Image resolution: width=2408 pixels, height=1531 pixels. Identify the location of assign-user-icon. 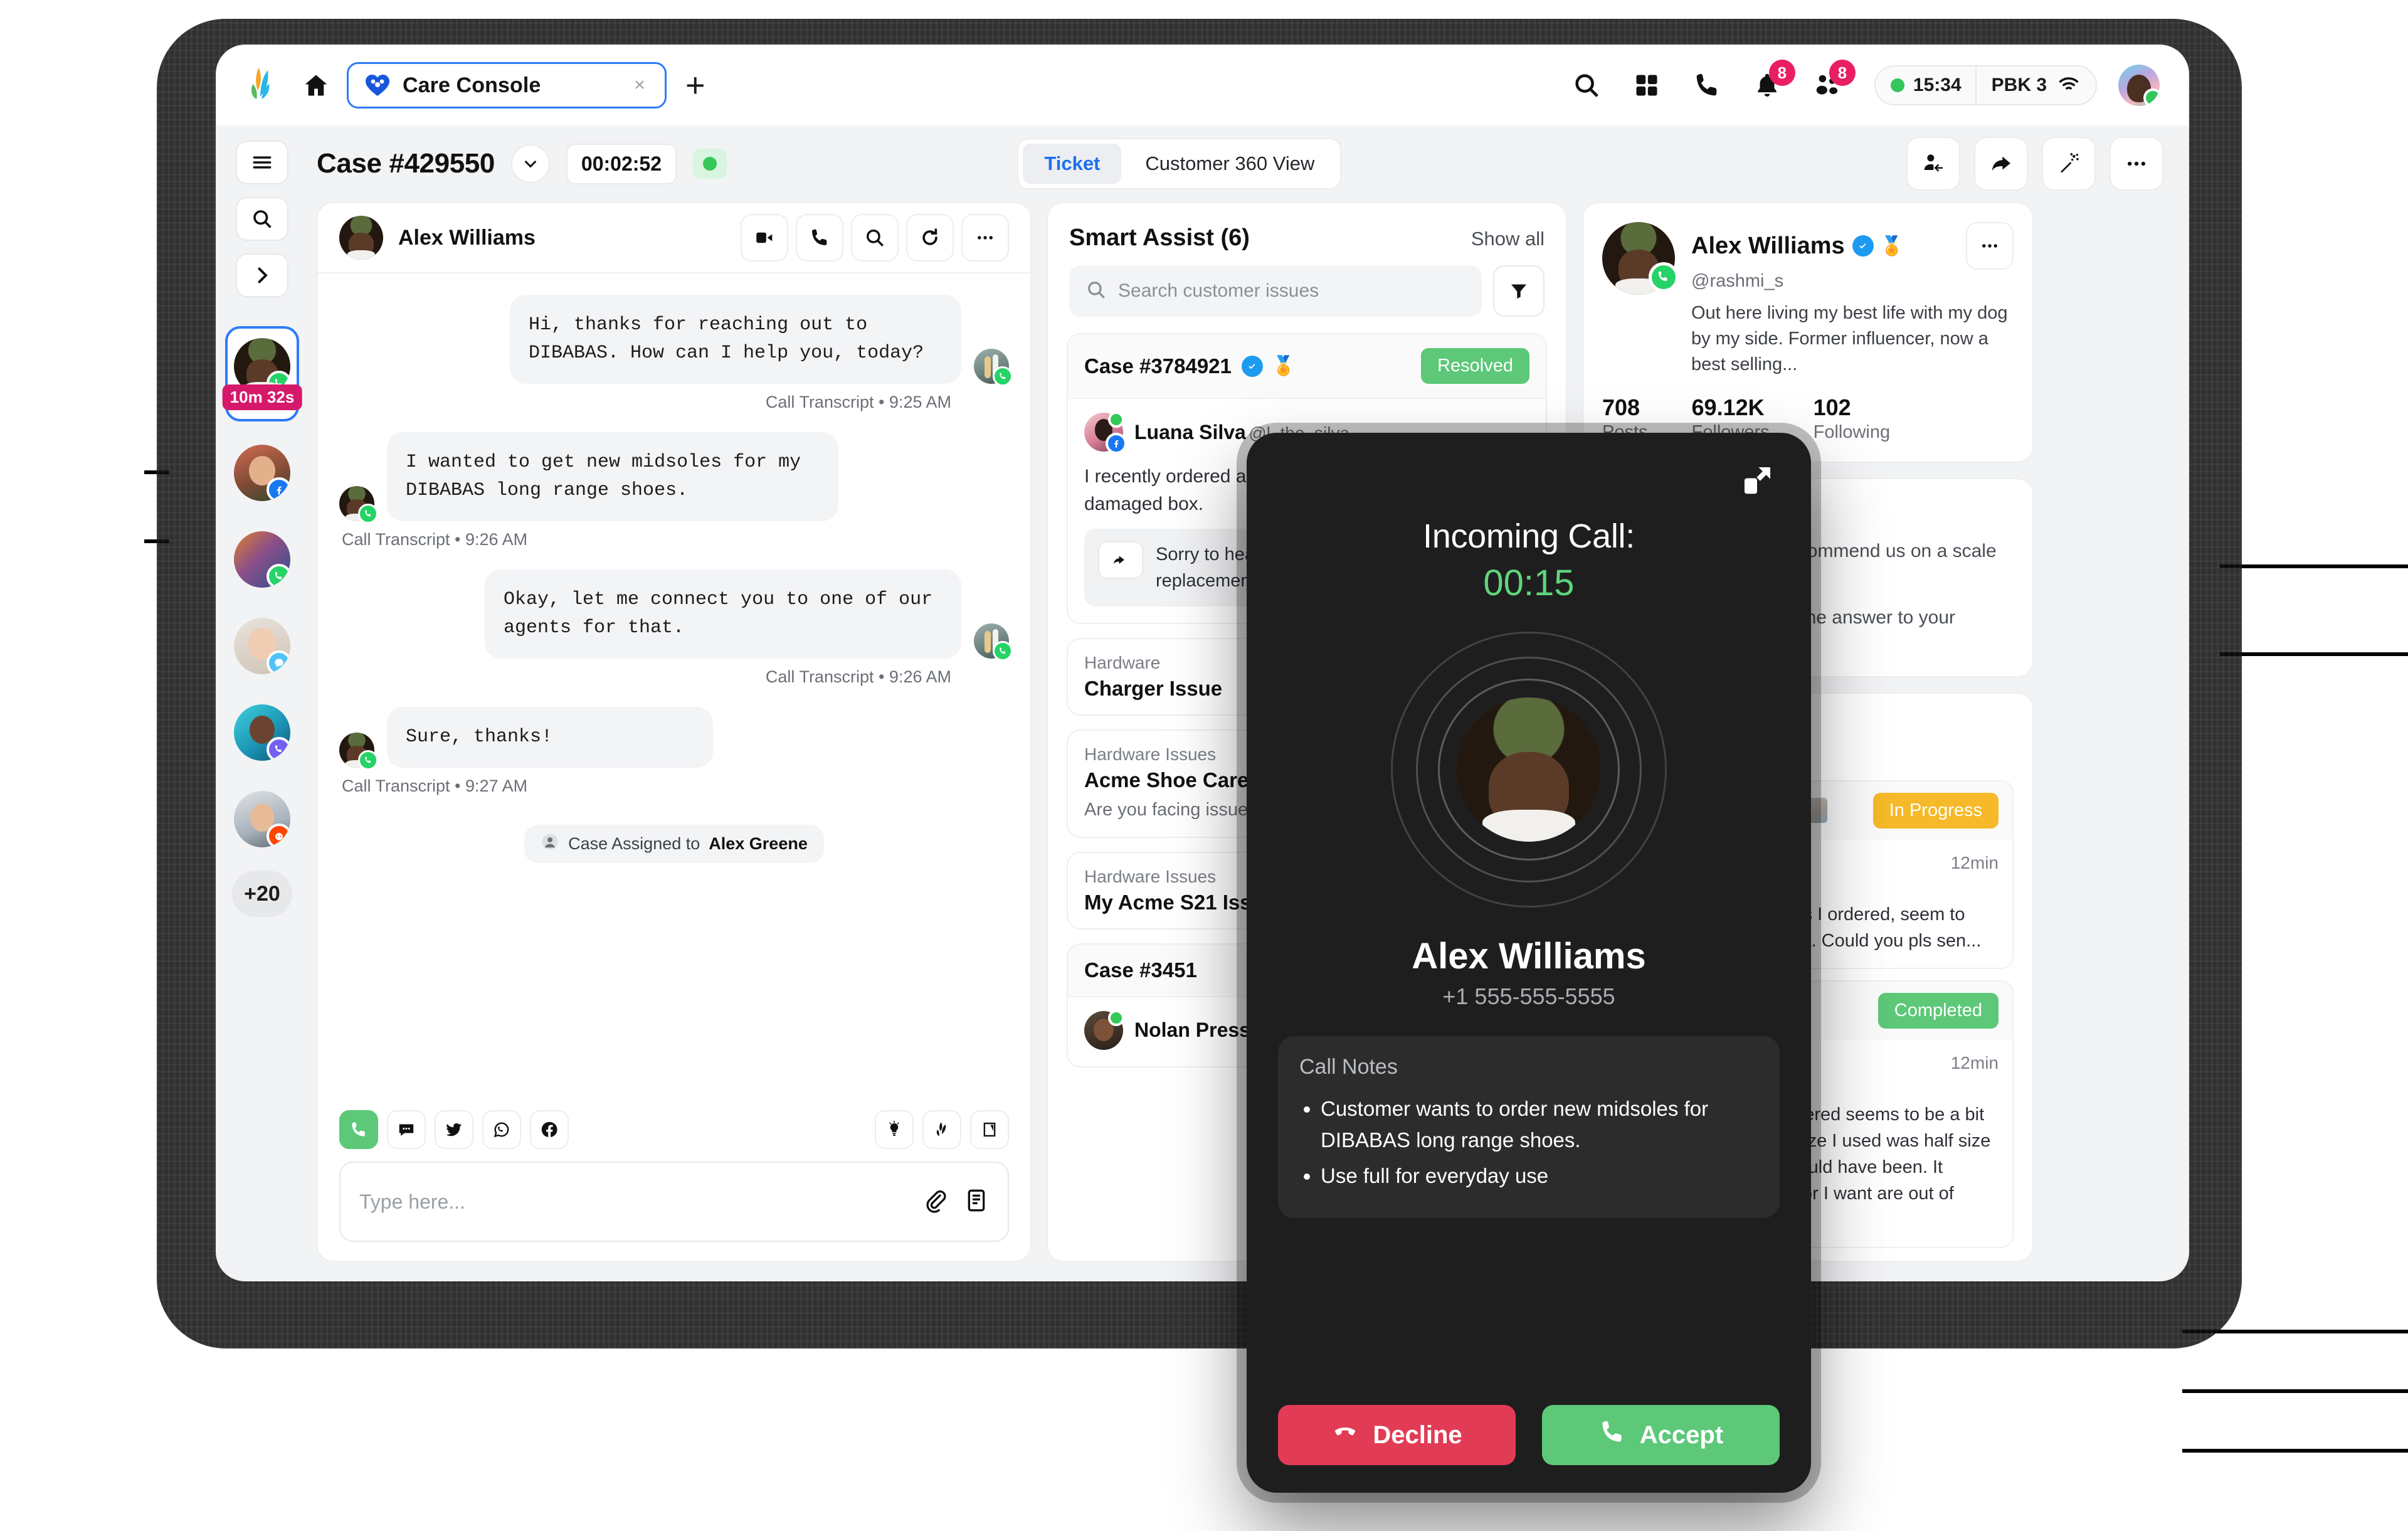
(1933, 164).